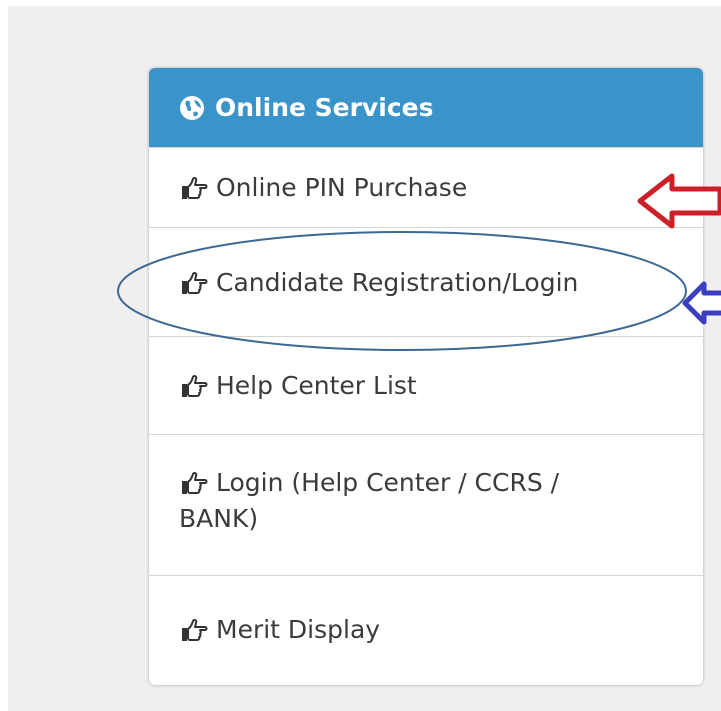 This screenshot has height=711, width=721. I want to click on menu-item-label-line1: Login (Help Center / CCRS /, so click(388, 482).